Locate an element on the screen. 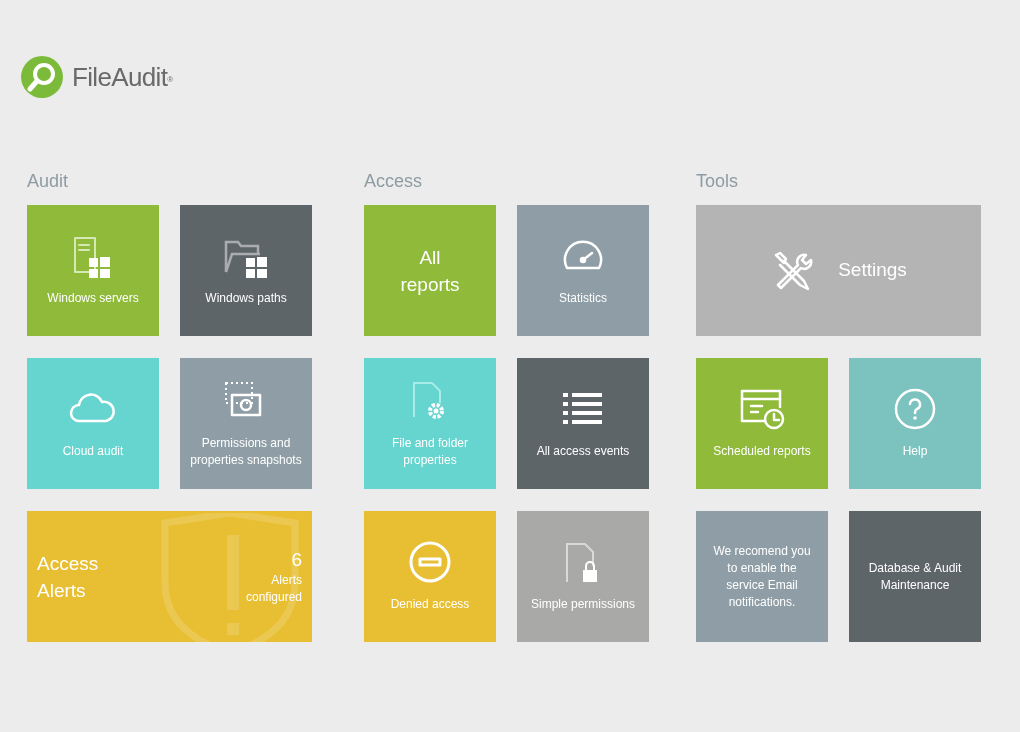 The height and width of the screenshot is (732, 1020). tile-button: Statistics is located at coordinates (583, 270).